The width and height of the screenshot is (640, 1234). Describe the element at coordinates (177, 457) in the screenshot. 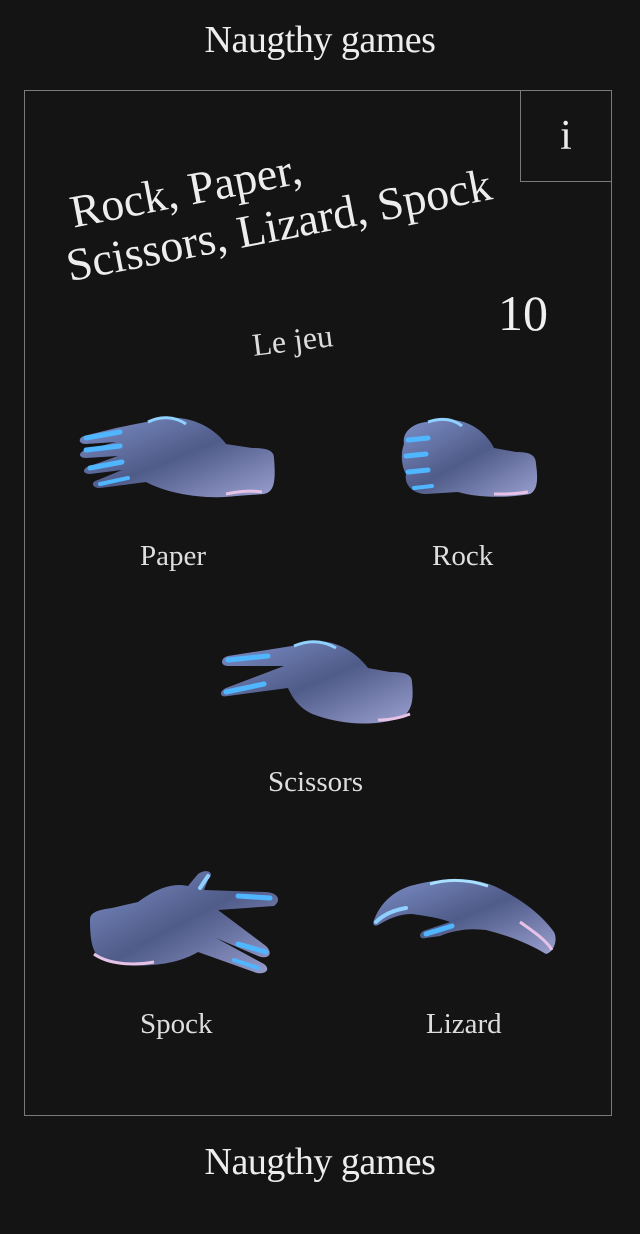

I see `open-hand-icon` at that location.